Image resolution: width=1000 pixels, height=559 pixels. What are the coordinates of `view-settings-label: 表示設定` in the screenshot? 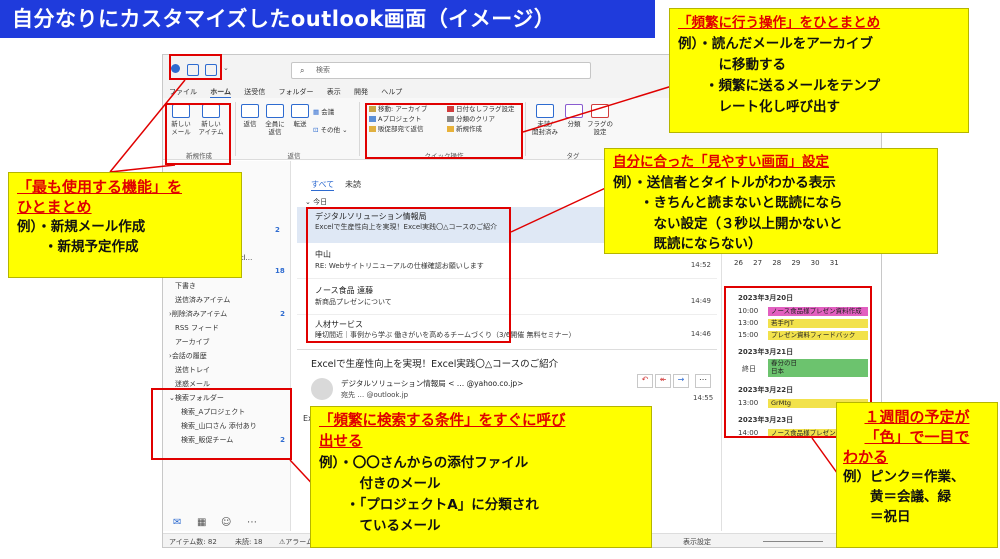 It's located at (697, 542).